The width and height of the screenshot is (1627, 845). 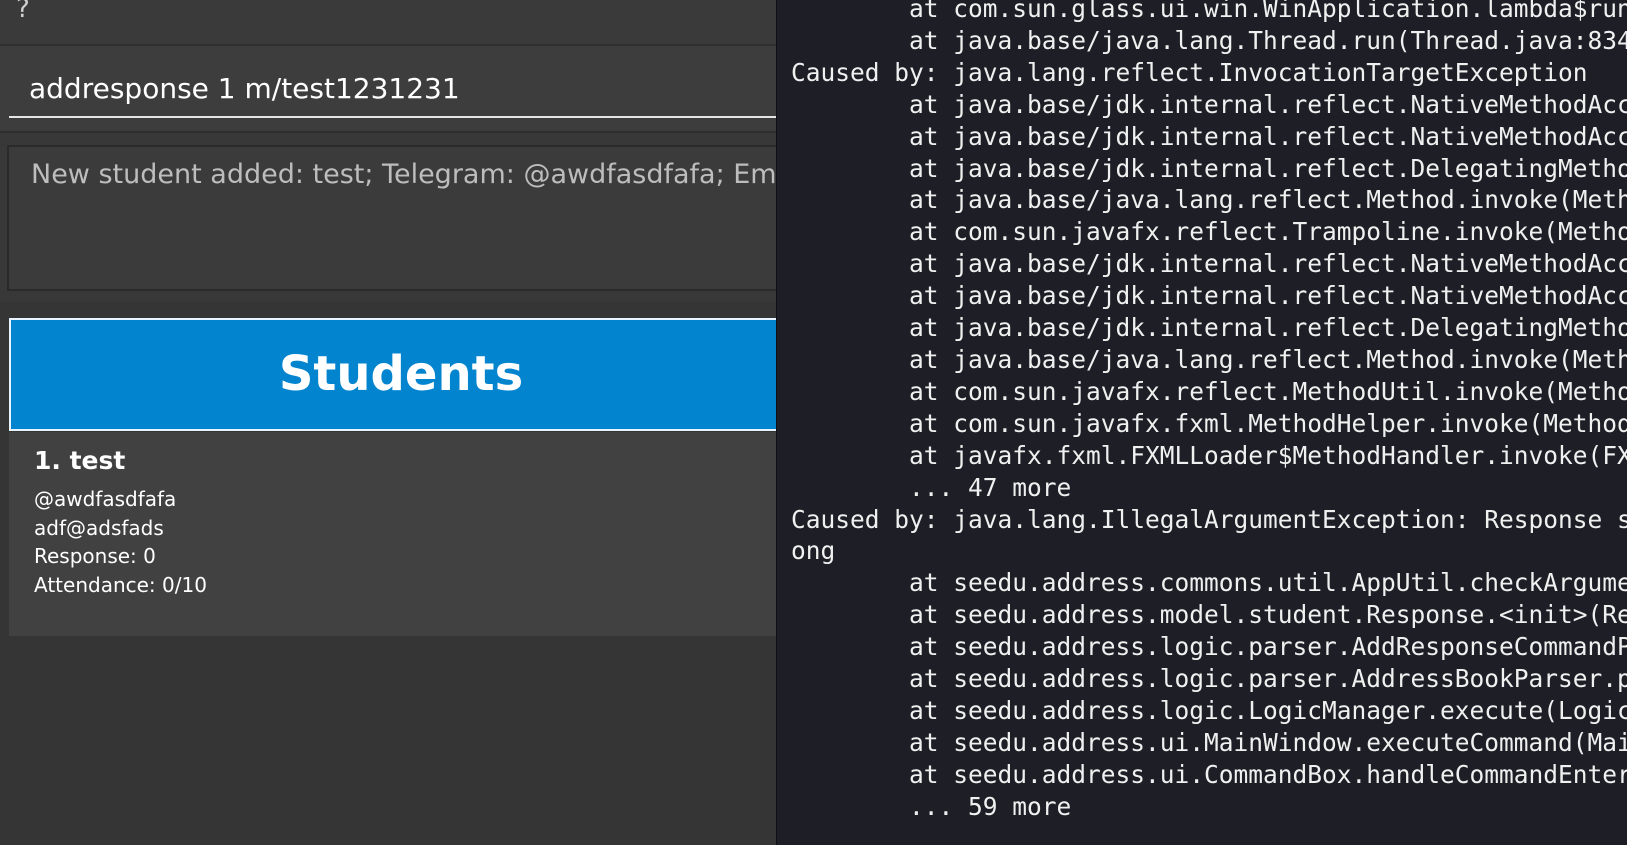 What do you see at coordinates (403, 23) in the screenshot?
I see `menu-bar: ?` at bounding box center [403, 23].